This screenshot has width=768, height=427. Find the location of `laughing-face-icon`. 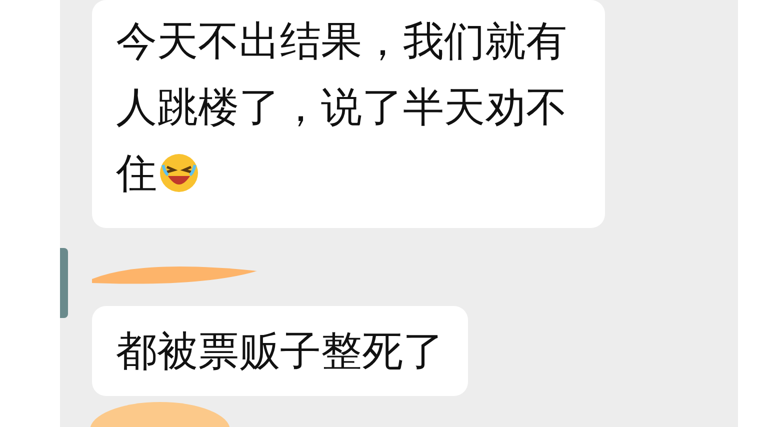

laughing-face-icon is located at coordinates (179, 173).